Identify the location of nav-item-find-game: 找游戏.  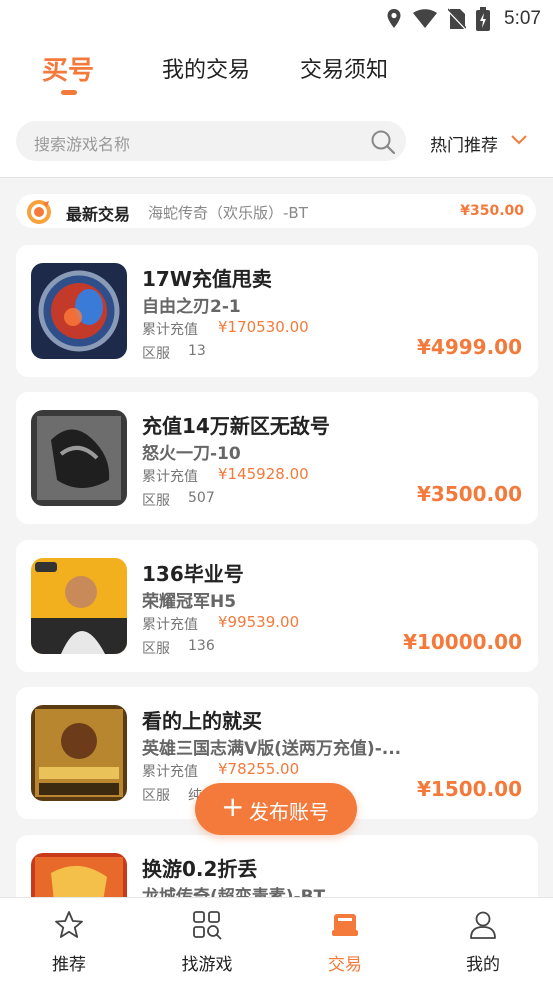
(207, 941).